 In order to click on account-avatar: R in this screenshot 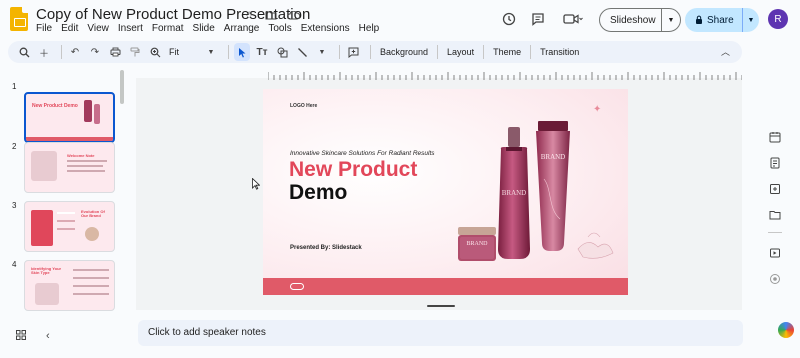, I will do `click(778, 19)`.